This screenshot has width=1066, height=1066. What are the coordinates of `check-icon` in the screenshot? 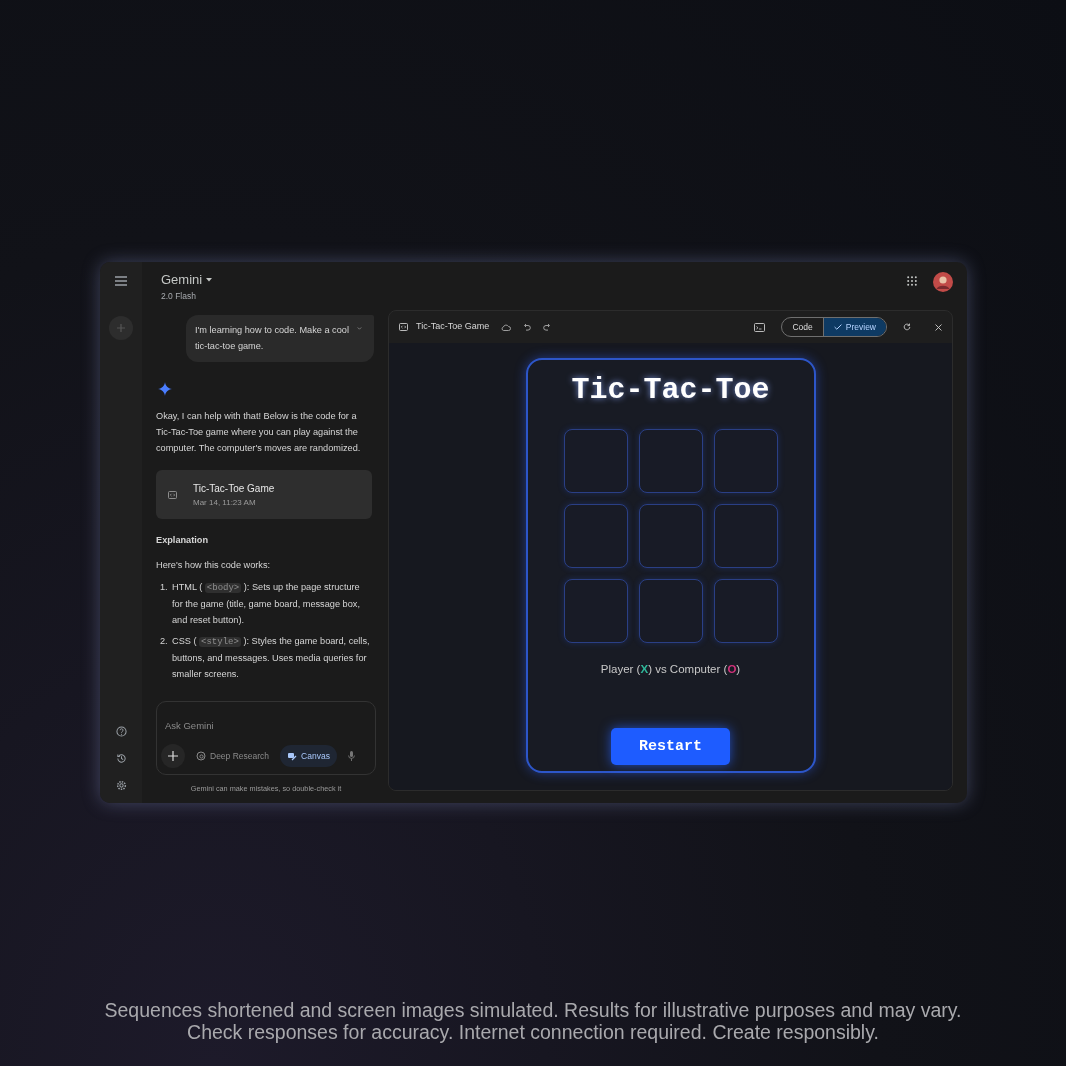 It's located at (837, 327).